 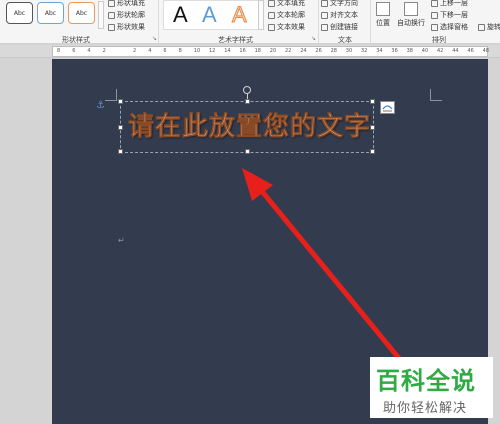 I want to click on text-direction-icon, so click(x=324, y=3).